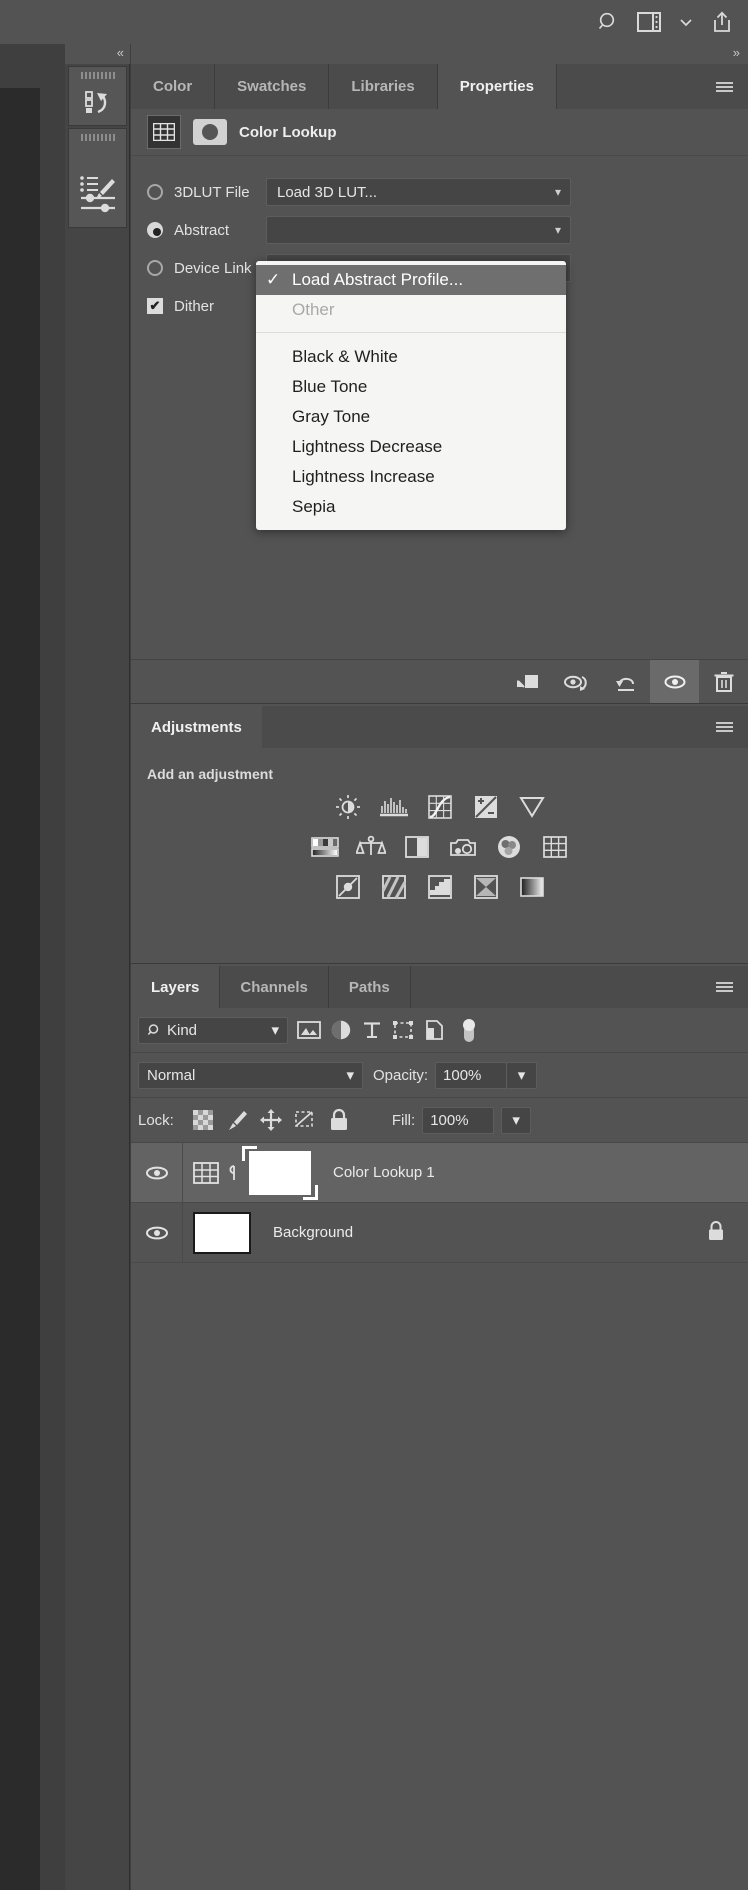 The width and height of the screenshot is (748, 1890). What do you see at coordinates (384, 1172) in the screenshot?
I see `layer-name: Color Lookup 1` at bounding box center [384, 1172].